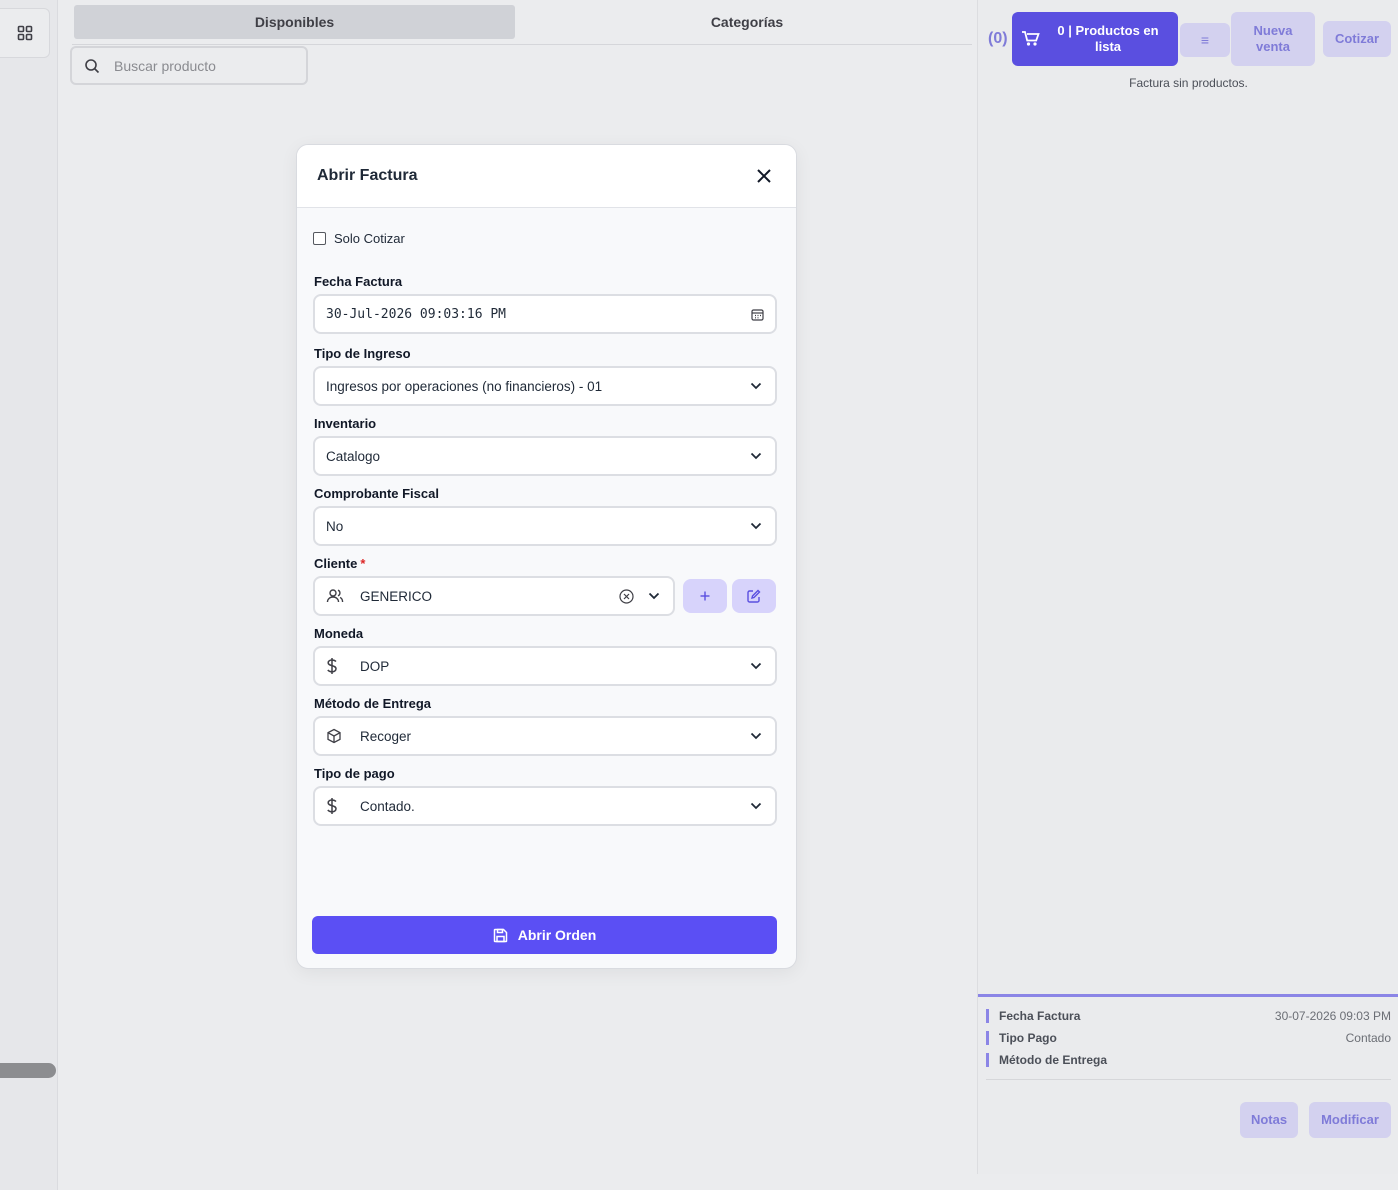 The width and height of the screenshot is (1398, 1190). What do you see at coordinates (1021, 1038) in the screenshot?
I see `summary-key: Tipo Pago` at bounding box center [1021, 1038].